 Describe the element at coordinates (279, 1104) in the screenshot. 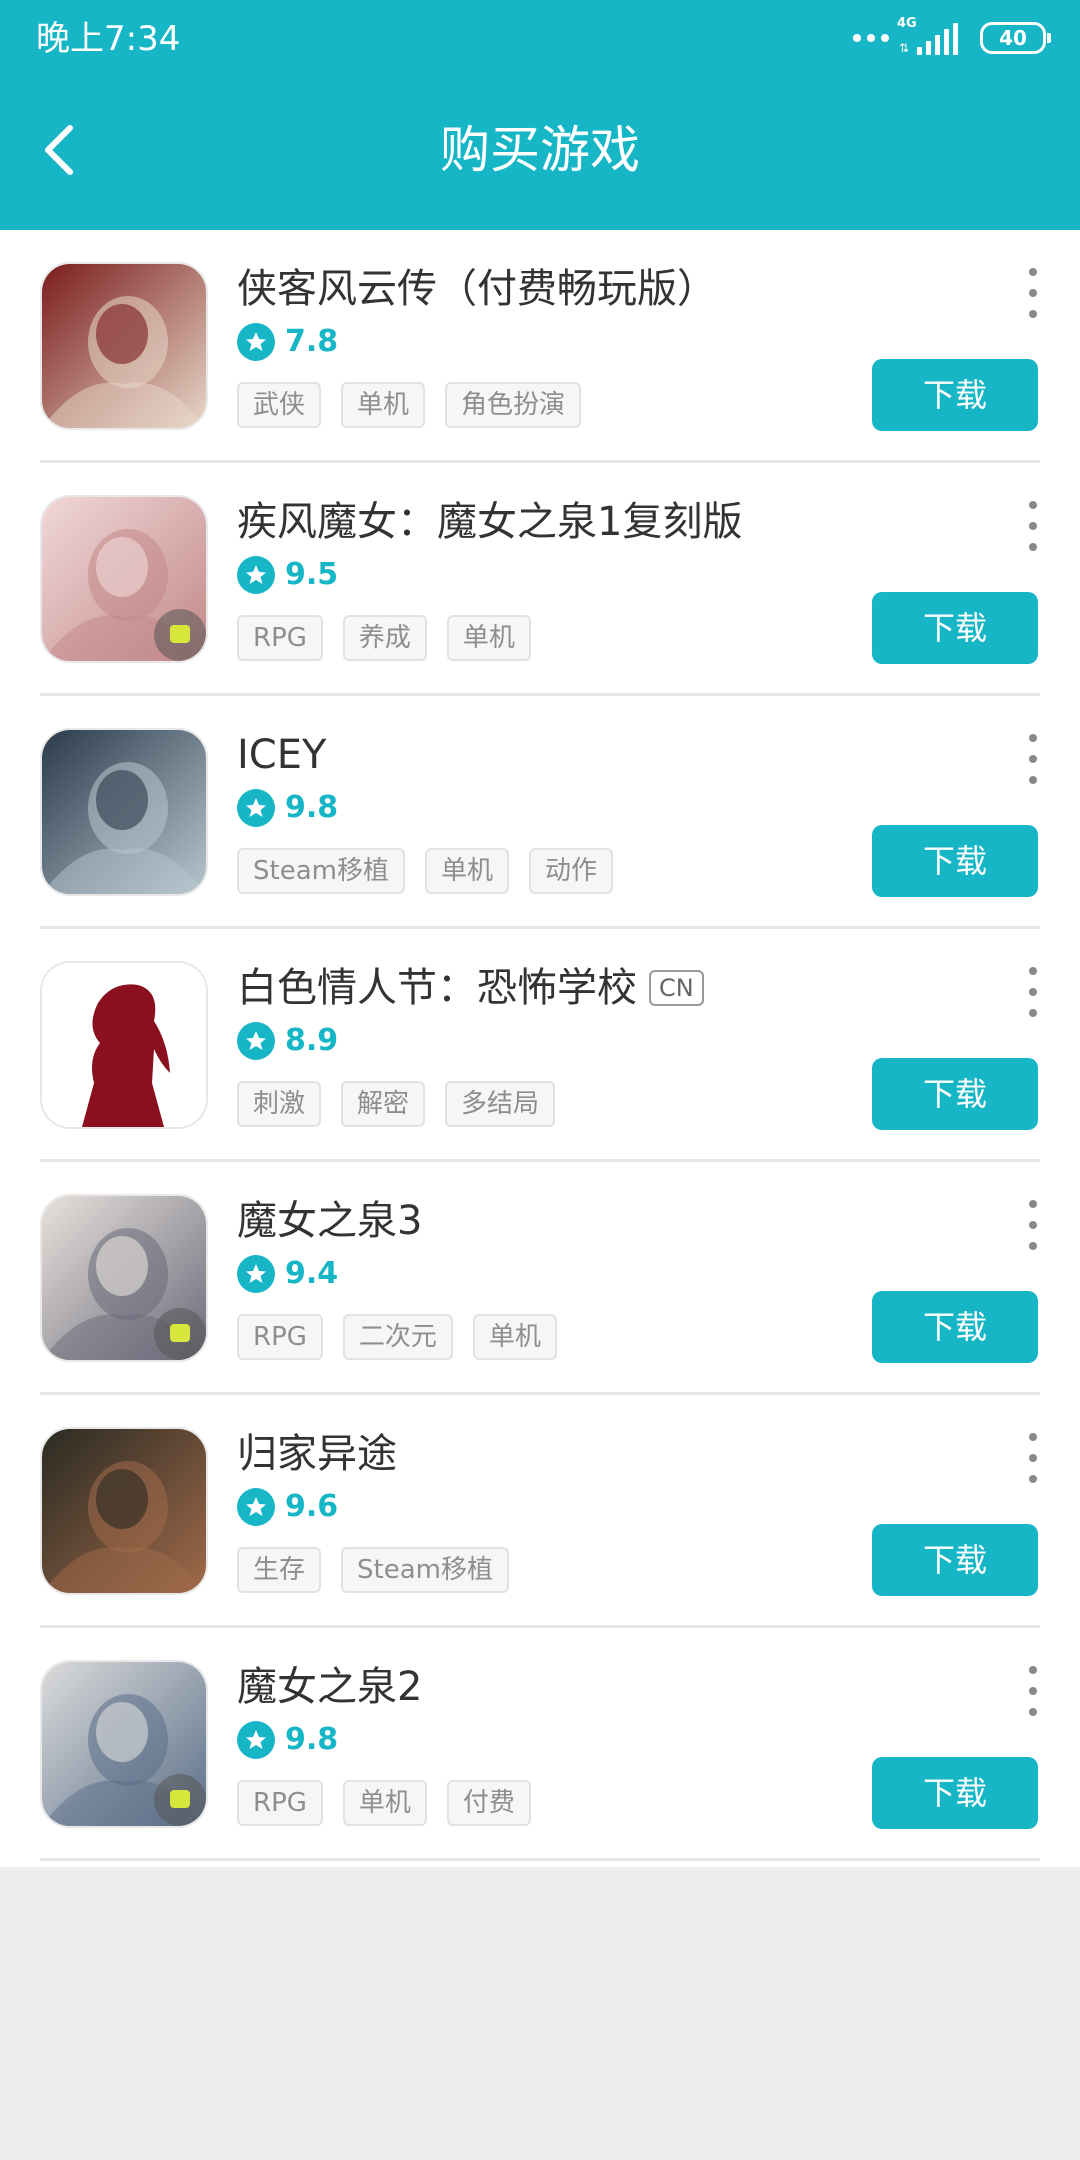

I see `tag: 刺激` at that location.